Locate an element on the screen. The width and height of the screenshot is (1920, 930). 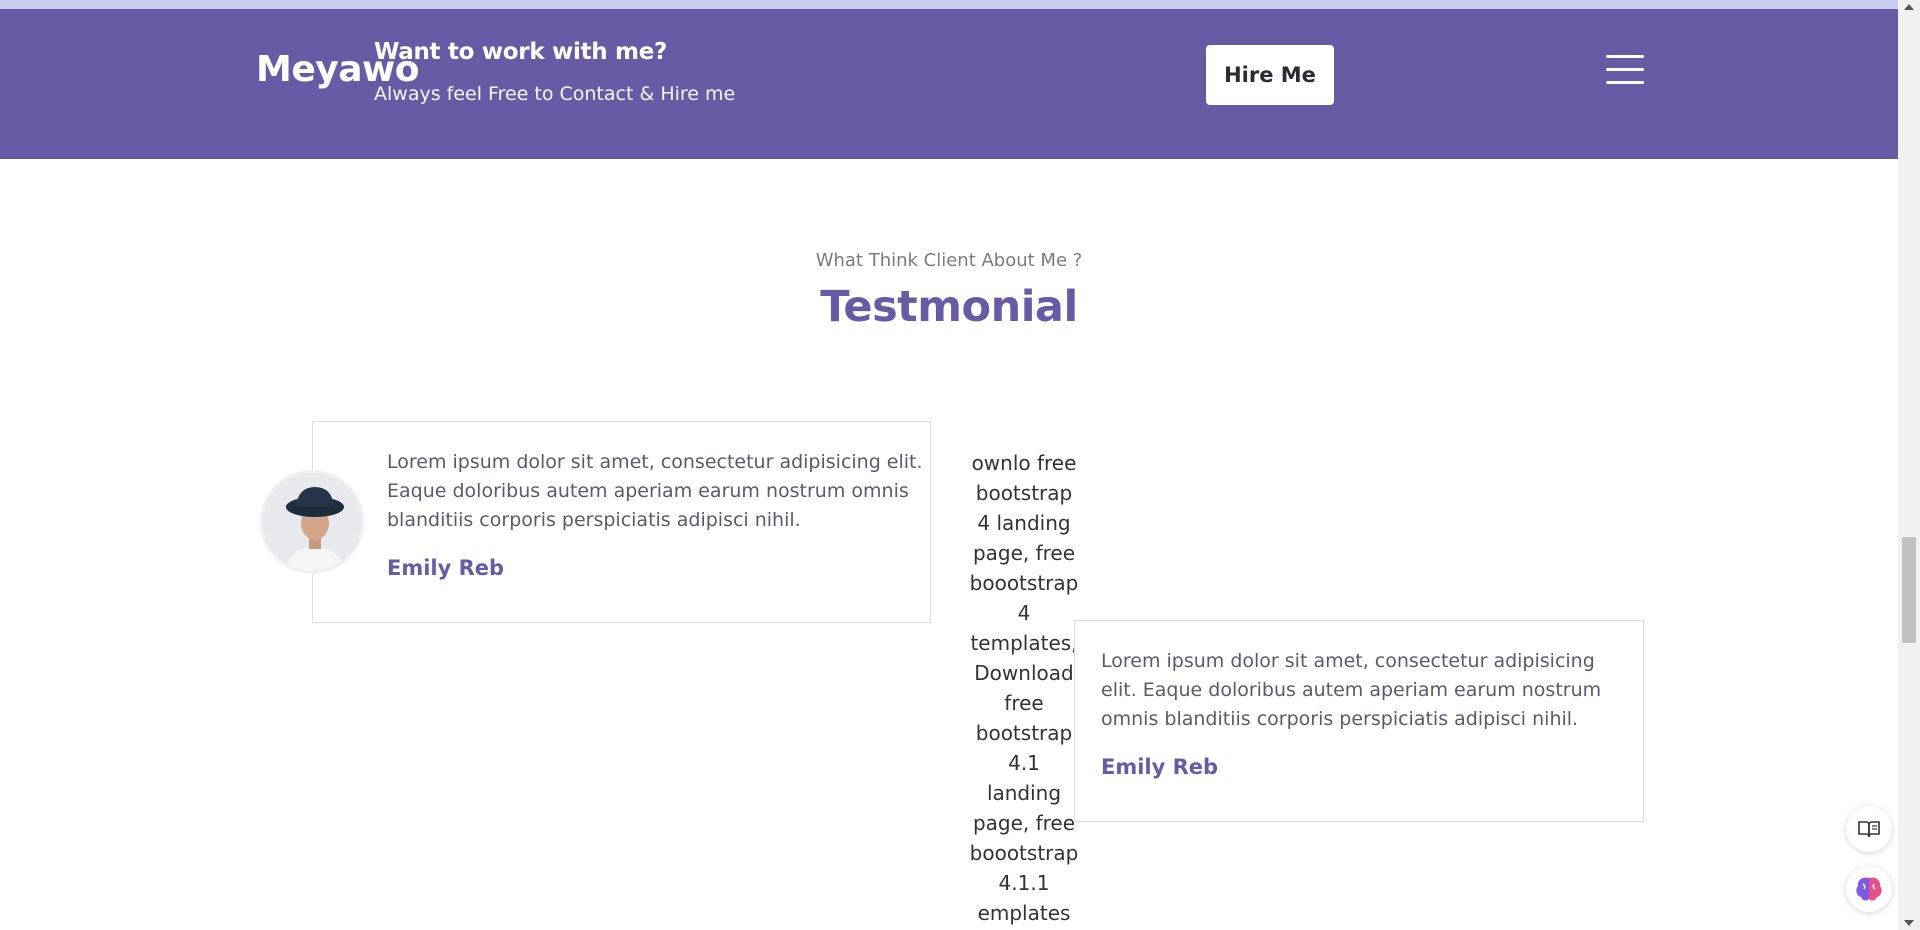
section-title: Testmonial is located at coordinates (949, 307).